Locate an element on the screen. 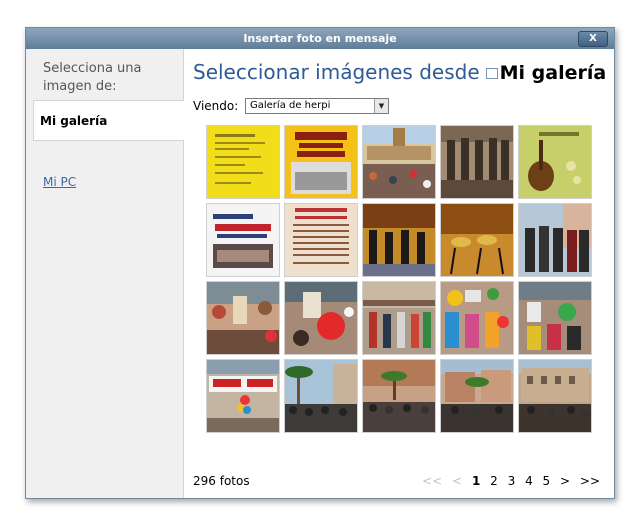  close-icon: X is located at coordinates (593, 38).